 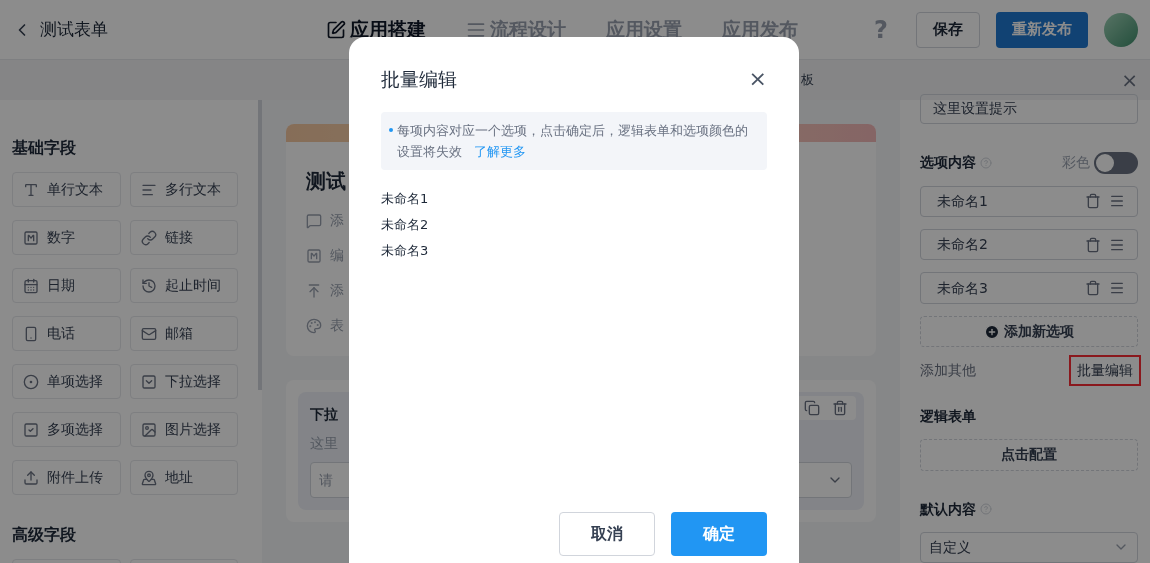 What do you see at coordinates (1042, 29) in the screenshot?
I see `publish-button: 重新发布` at bounding box center [1042, 29].